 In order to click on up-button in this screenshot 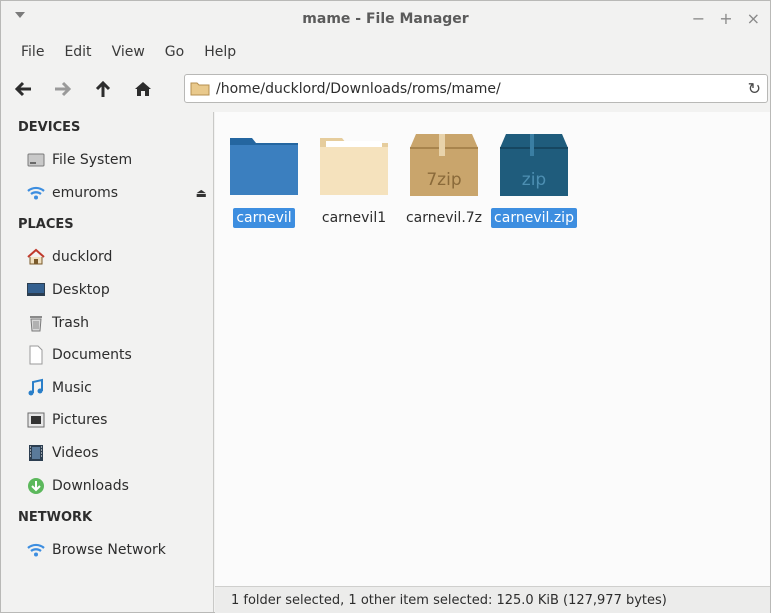, I will do `click(103, 89)`.